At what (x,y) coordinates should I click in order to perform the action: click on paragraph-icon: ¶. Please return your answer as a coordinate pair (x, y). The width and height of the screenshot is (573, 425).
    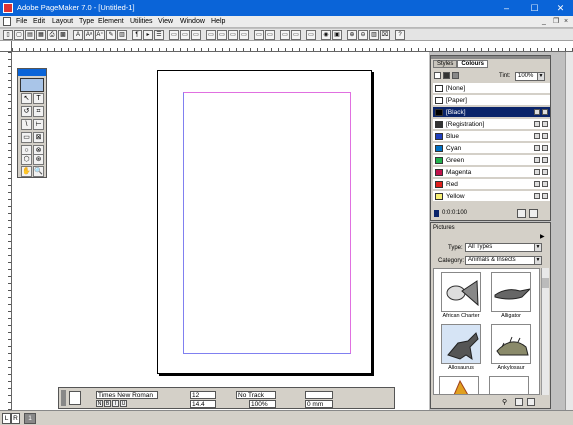
    Looking at the image, I should click on (137, 35).